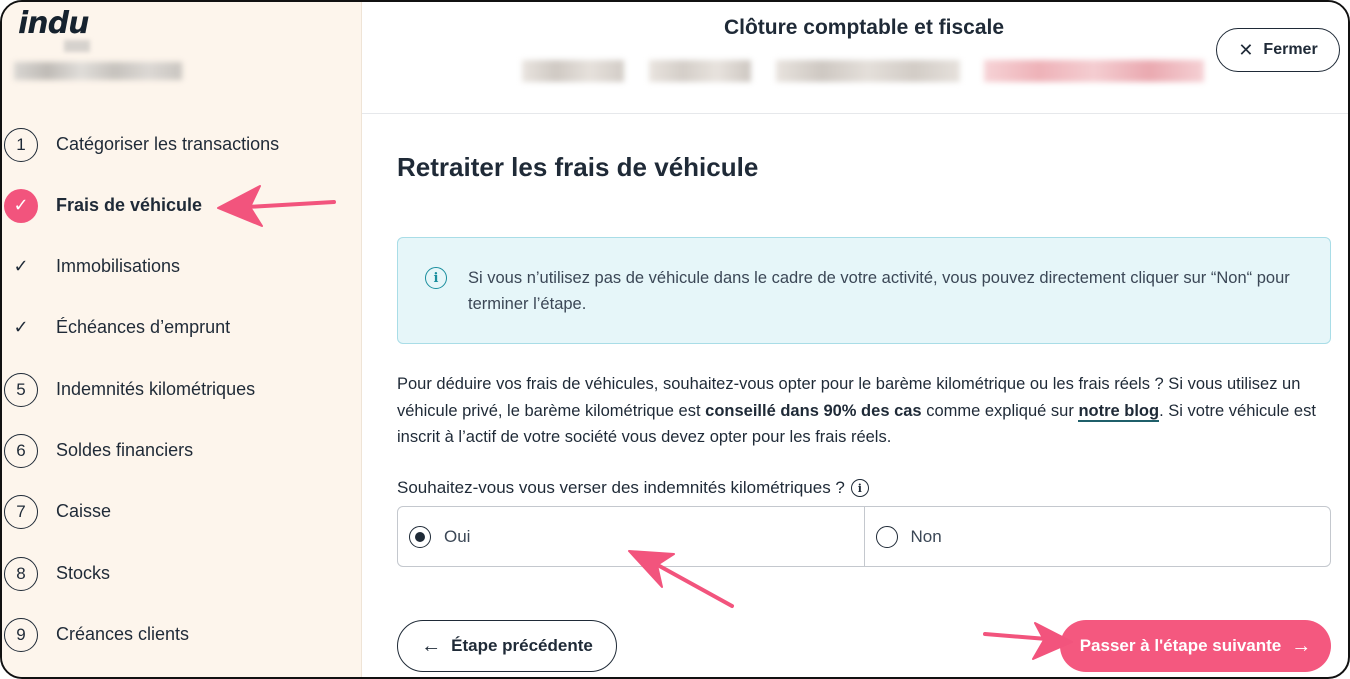 The height and width of the screenshot is (679, 1350). What do you see at coordinates (182, 573) in the screenshot?
I see `sidebar-step-8: 8 Stocks` at bounding box center [182, 573].